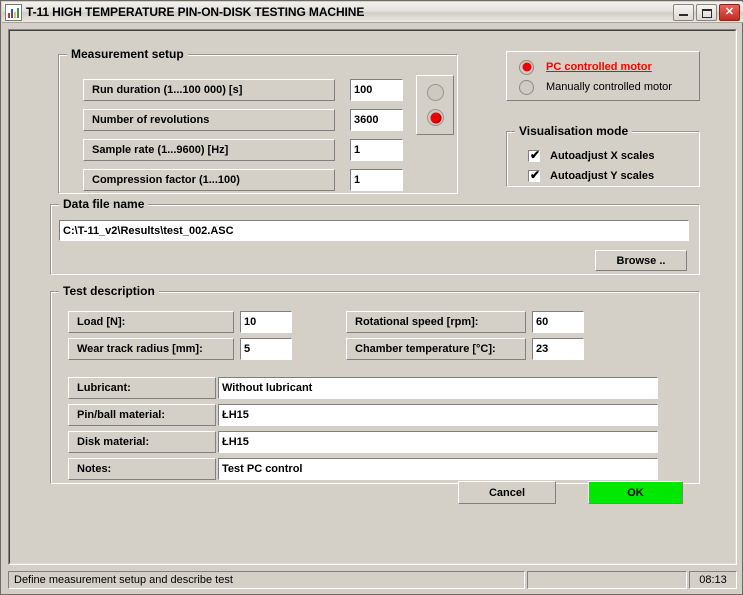 The height and width of the screenshot is (595, 743). I want to click on chamber-temperature-input: 23, so click(558, 349).